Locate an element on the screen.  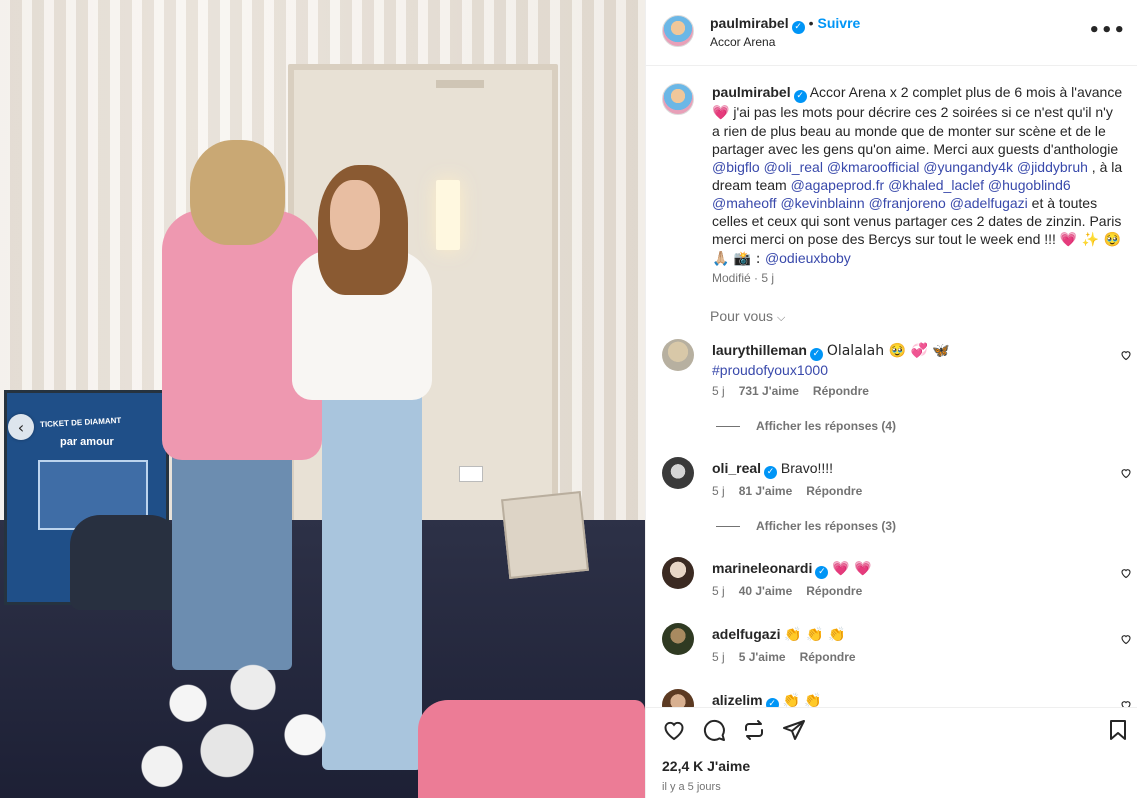
author-line: paulmirabel ✓ • Suivre is located at coordinates (785, 24).